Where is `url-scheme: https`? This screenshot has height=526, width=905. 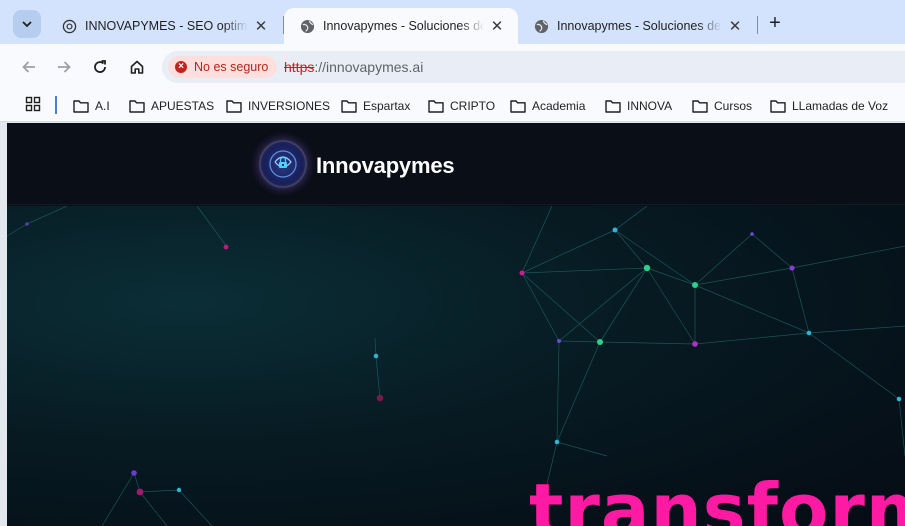 url-scheme: https is located at coordinates (299, 67).